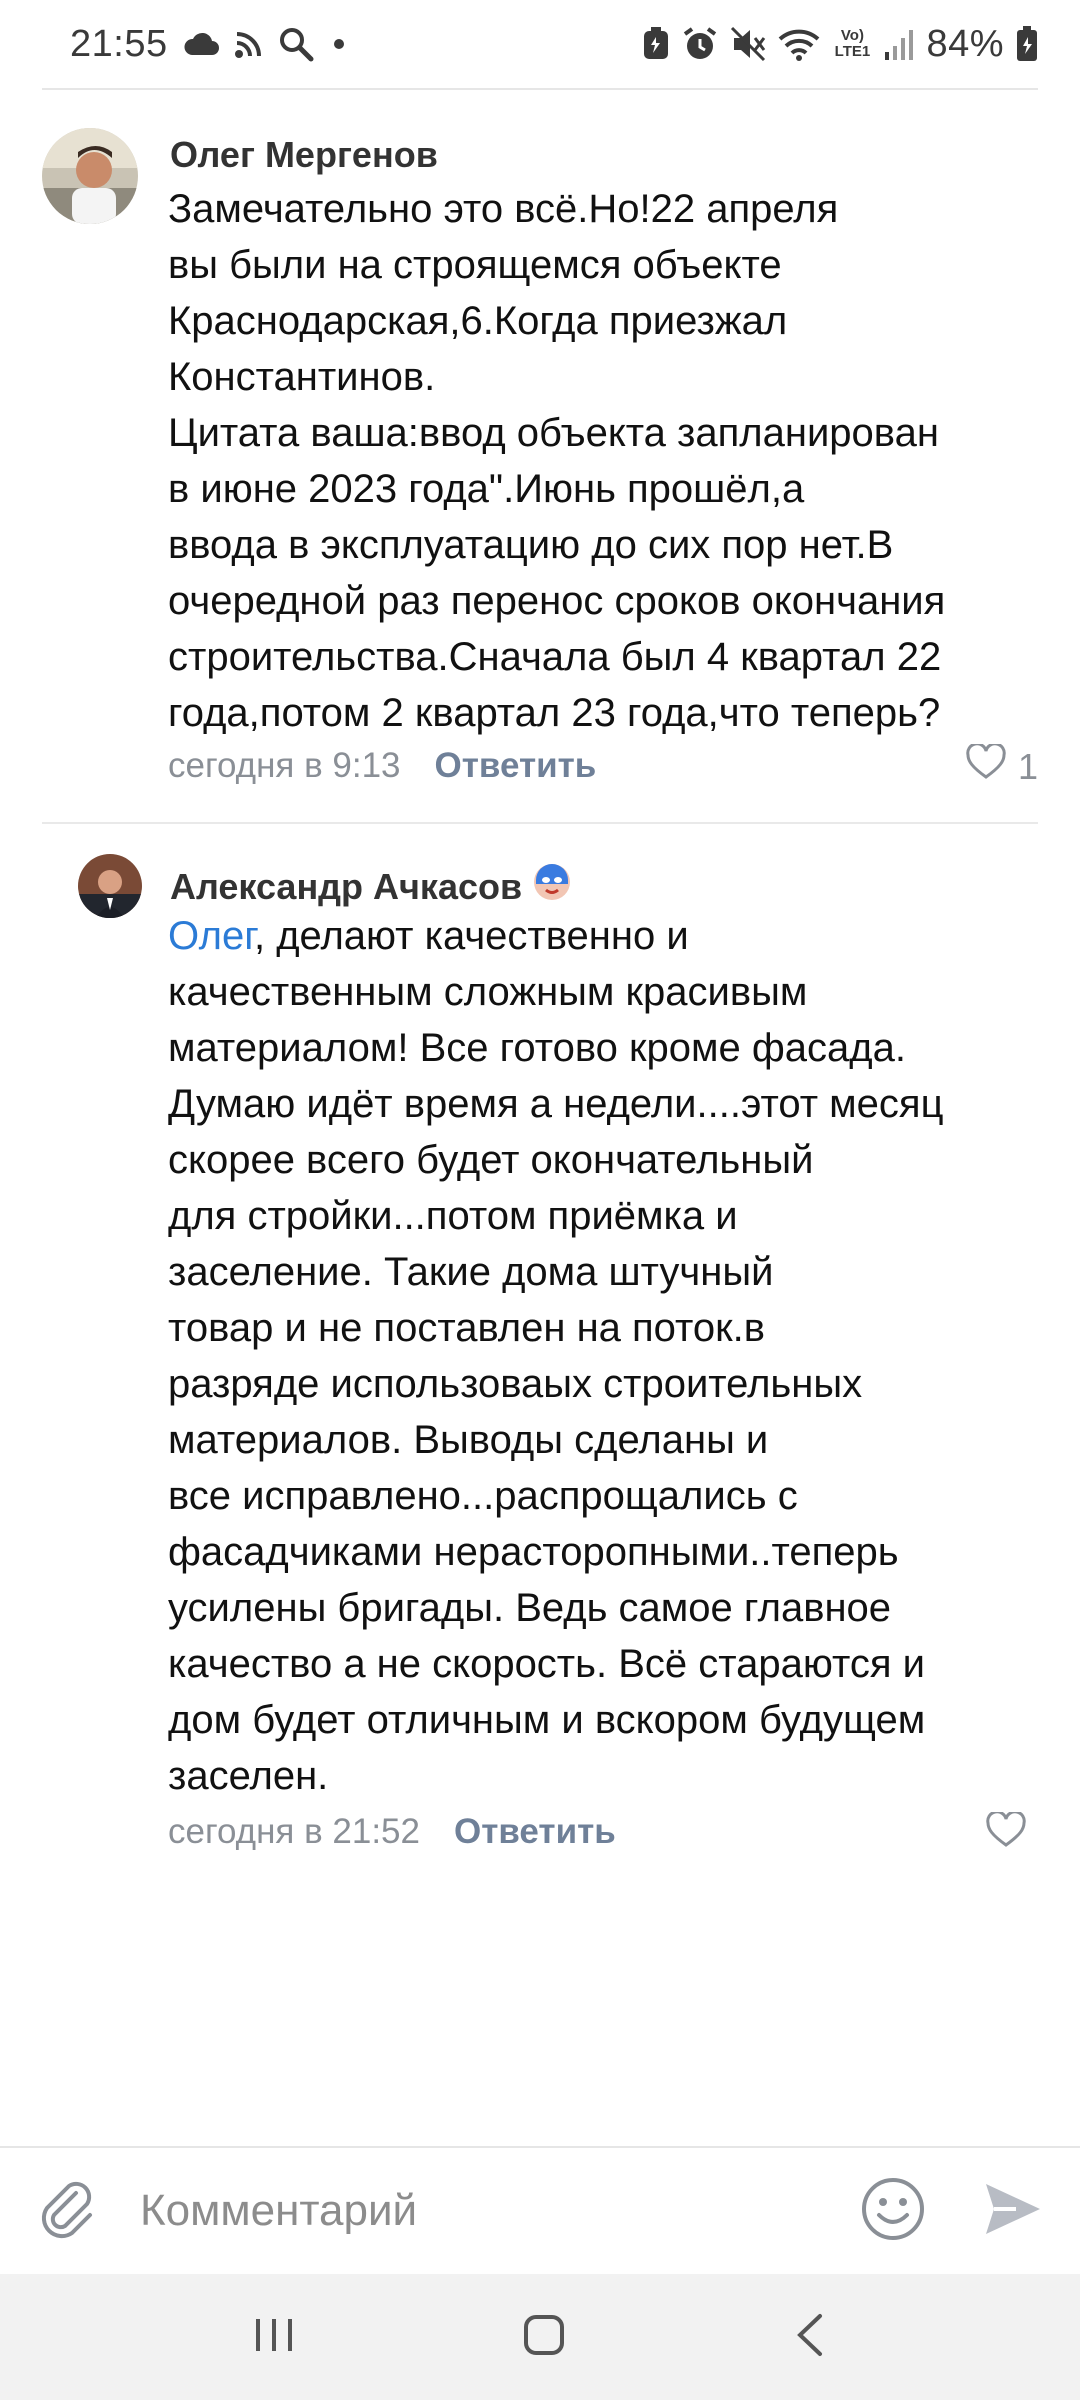 Image resolution: width=1080 pixels, height=2400 pixels. What do you see at coordinates (201, 44) in the screenshot?
I see `cloud-icon` at bounding box center [201, 44].